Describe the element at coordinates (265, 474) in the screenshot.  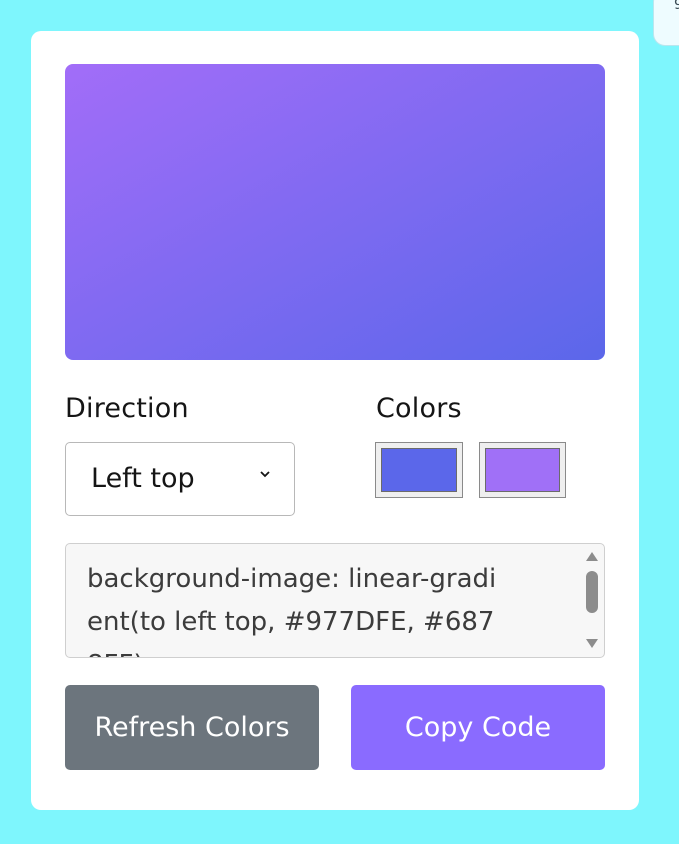
I see `chevron-down-icon` at that location.